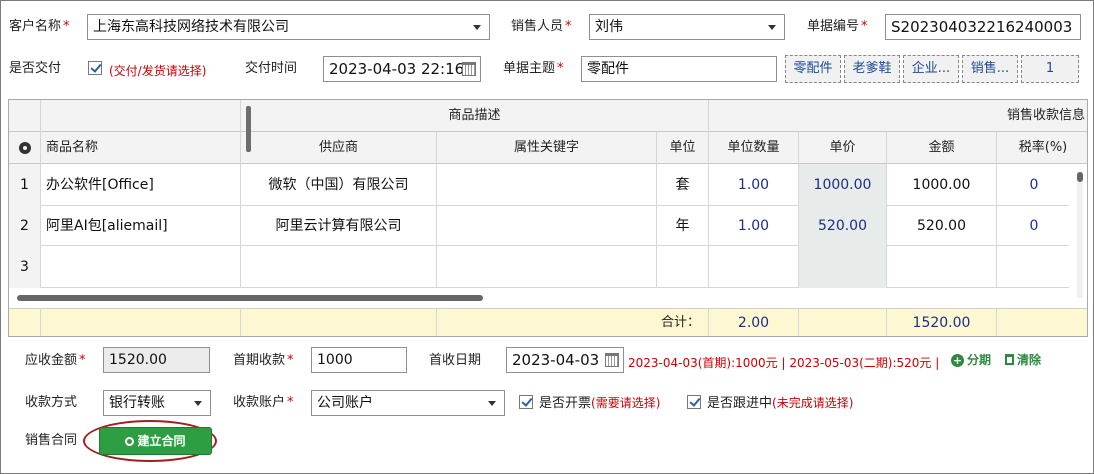 This screenshot has width=1094, height=474. Describe the element at coordinates (55, 360) in the screenshot. I see `receivable-label: 应收金额 *` at that location.